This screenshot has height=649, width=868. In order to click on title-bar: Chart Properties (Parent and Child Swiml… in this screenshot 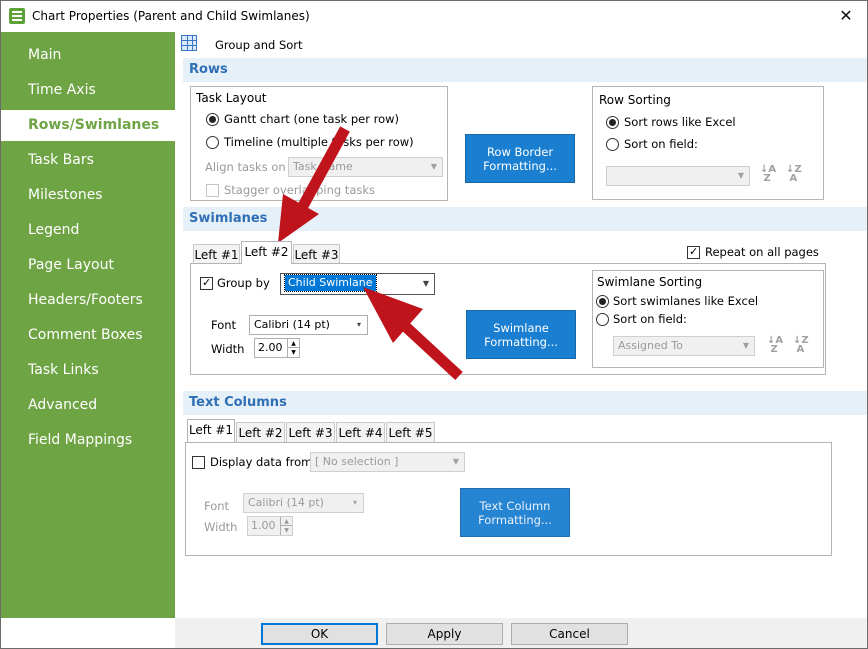, I will do `click(434, 16)`.